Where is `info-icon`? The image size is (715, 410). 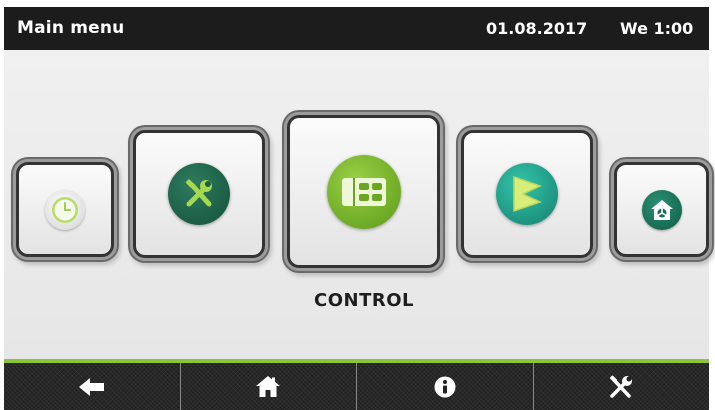
info-icon is located at coordinates (445, 387).